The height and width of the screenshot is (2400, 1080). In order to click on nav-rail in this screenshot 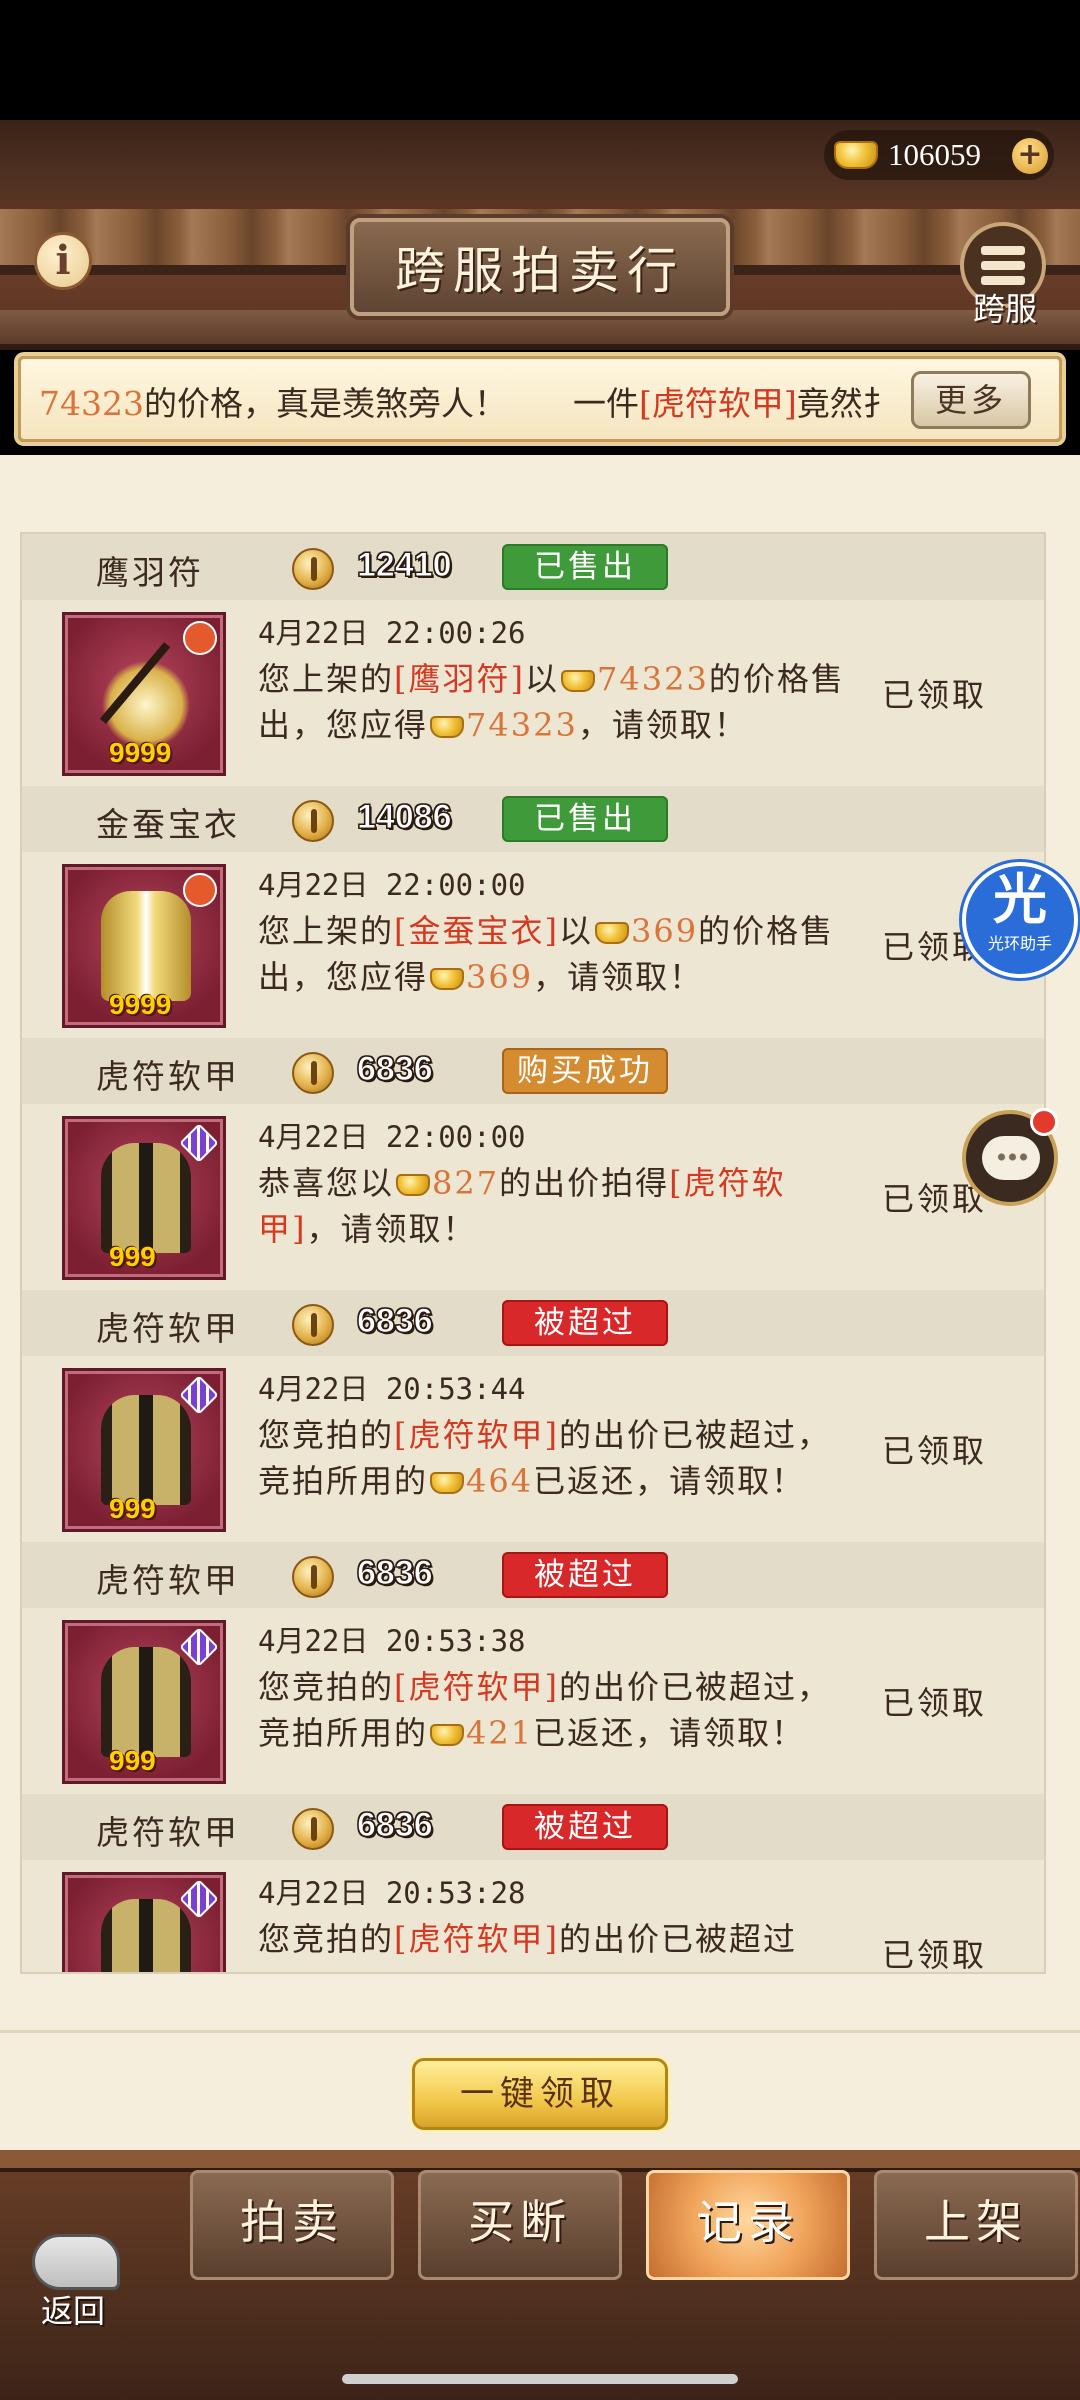, I will do `click(540, 2161)`.